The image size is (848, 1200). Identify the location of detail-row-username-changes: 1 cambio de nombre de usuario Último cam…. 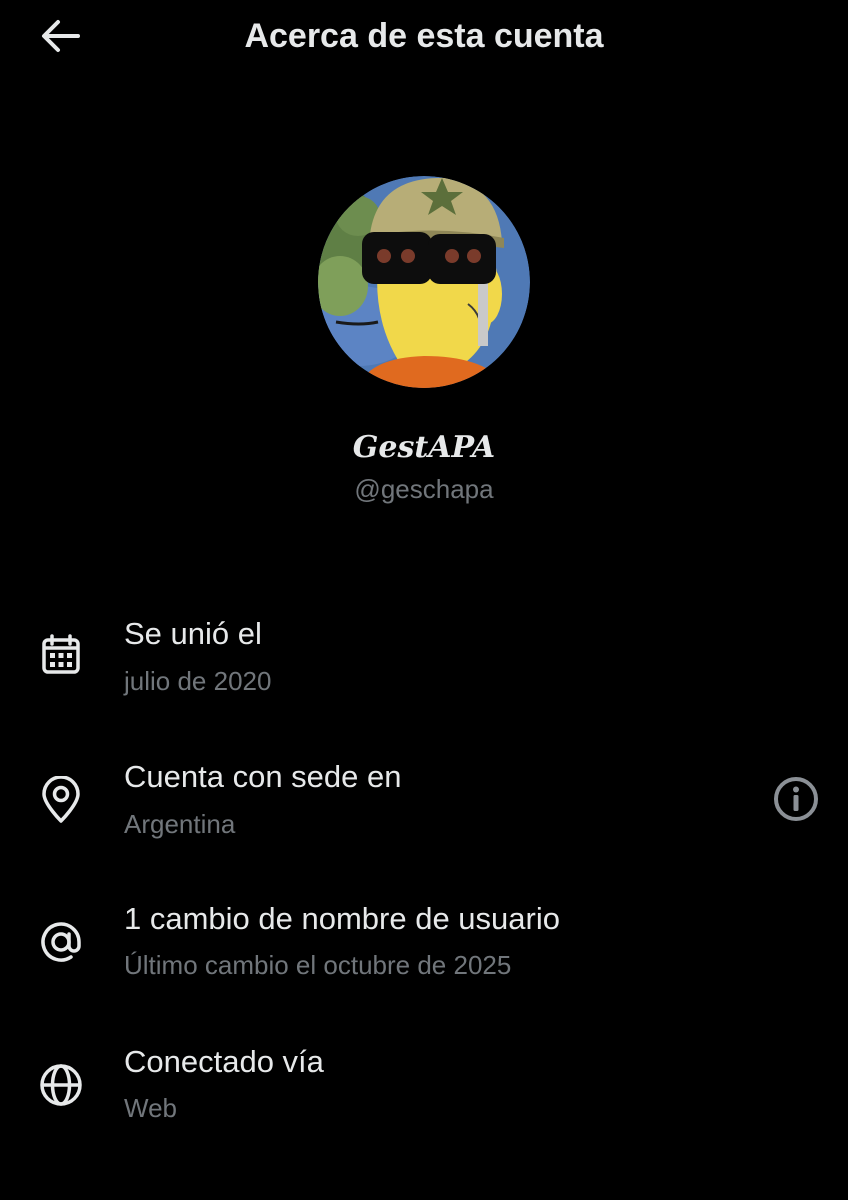
(424, 948).